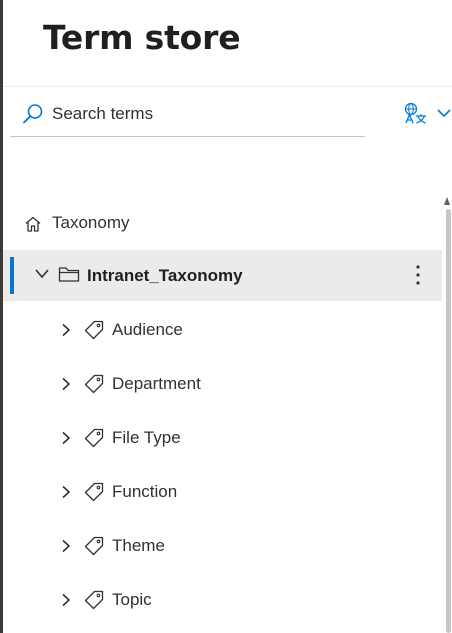  What do you see at coordinates (235, 384) in the screenshot?
I see `term-set-item: Department` at bounding box center [235, 384].